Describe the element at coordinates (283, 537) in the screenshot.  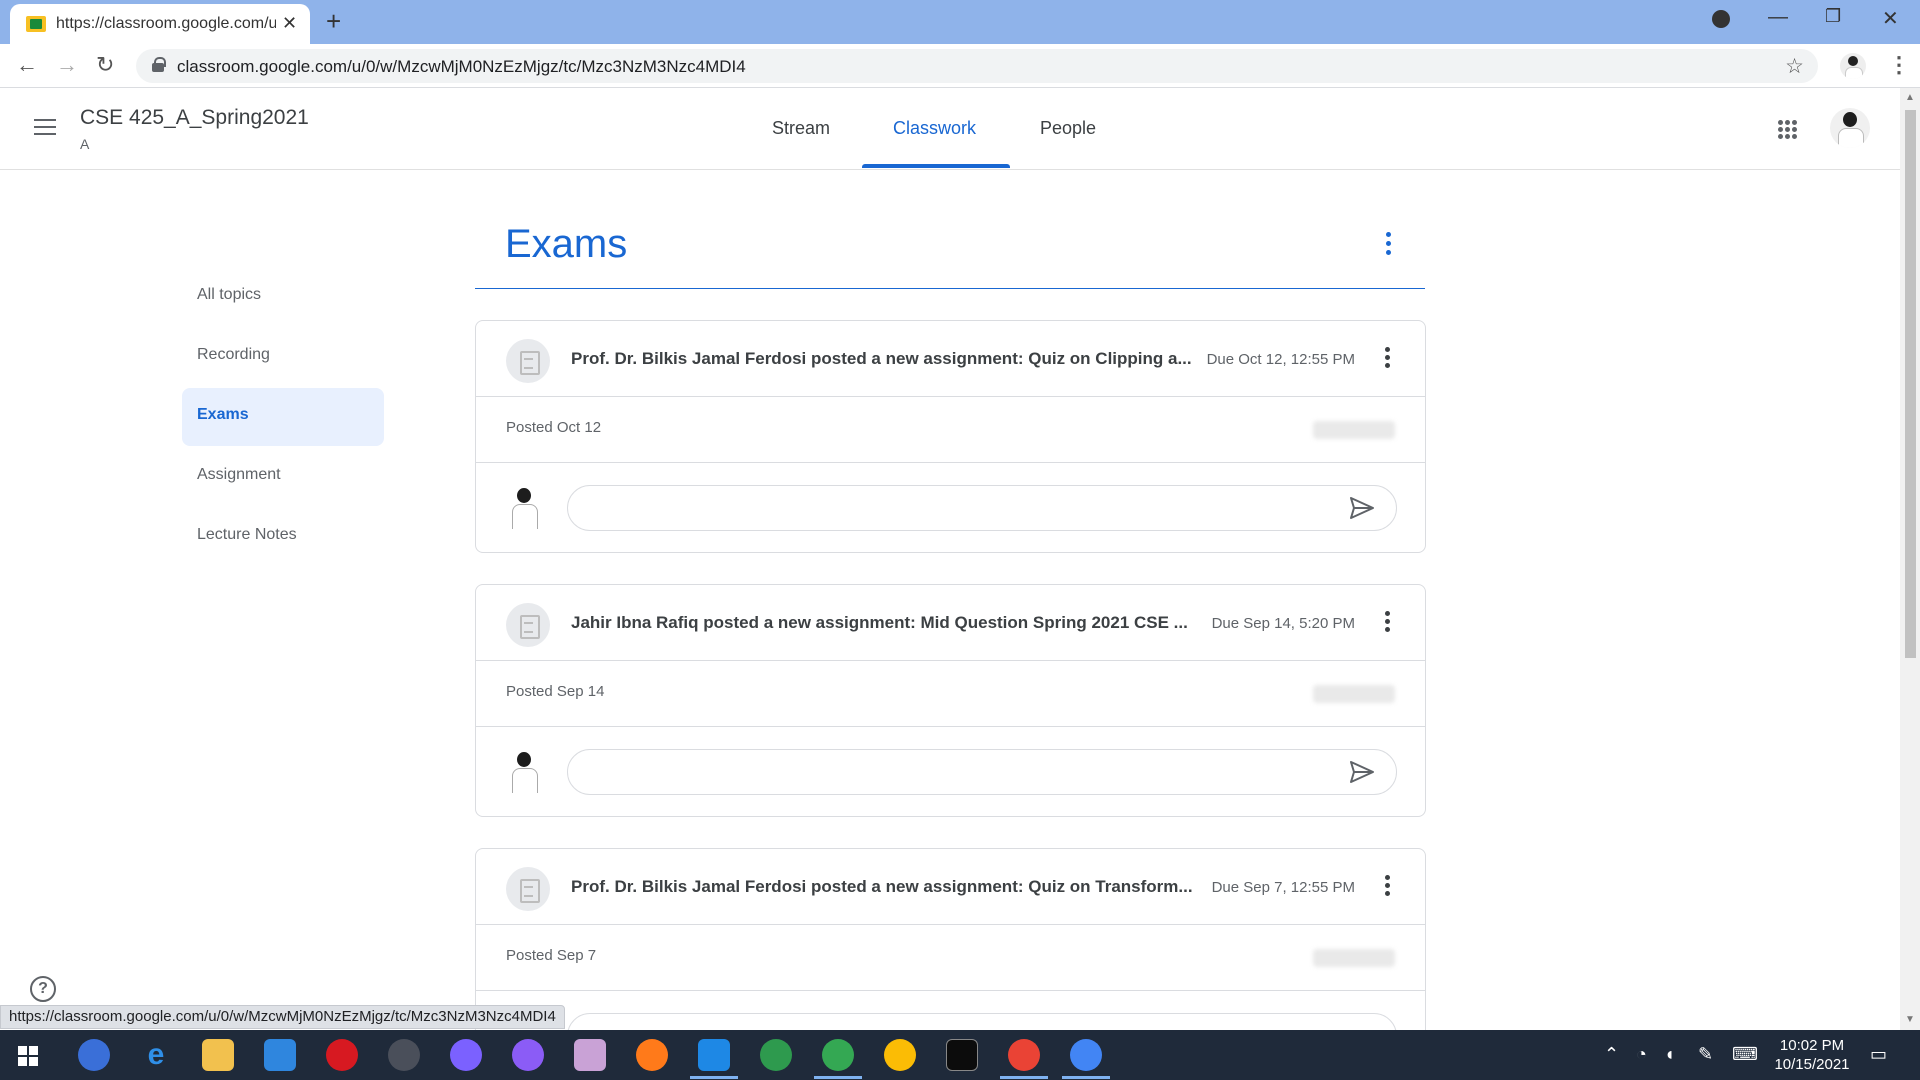
I see `topic-lecture-notes: Lecture Notes` at that location.